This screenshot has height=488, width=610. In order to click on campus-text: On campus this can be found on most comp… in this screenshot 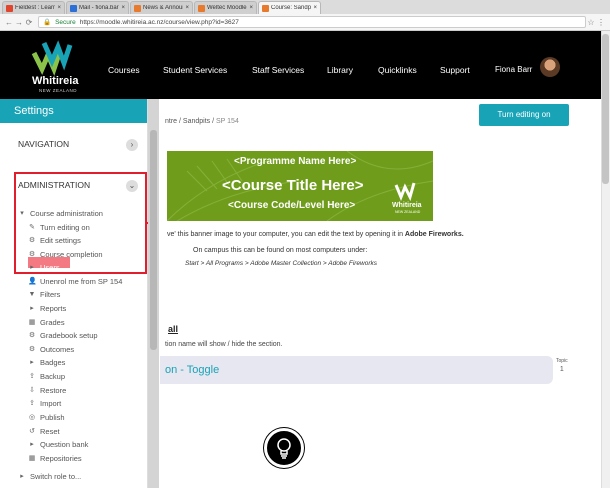, I will do `click(280, 250)`.